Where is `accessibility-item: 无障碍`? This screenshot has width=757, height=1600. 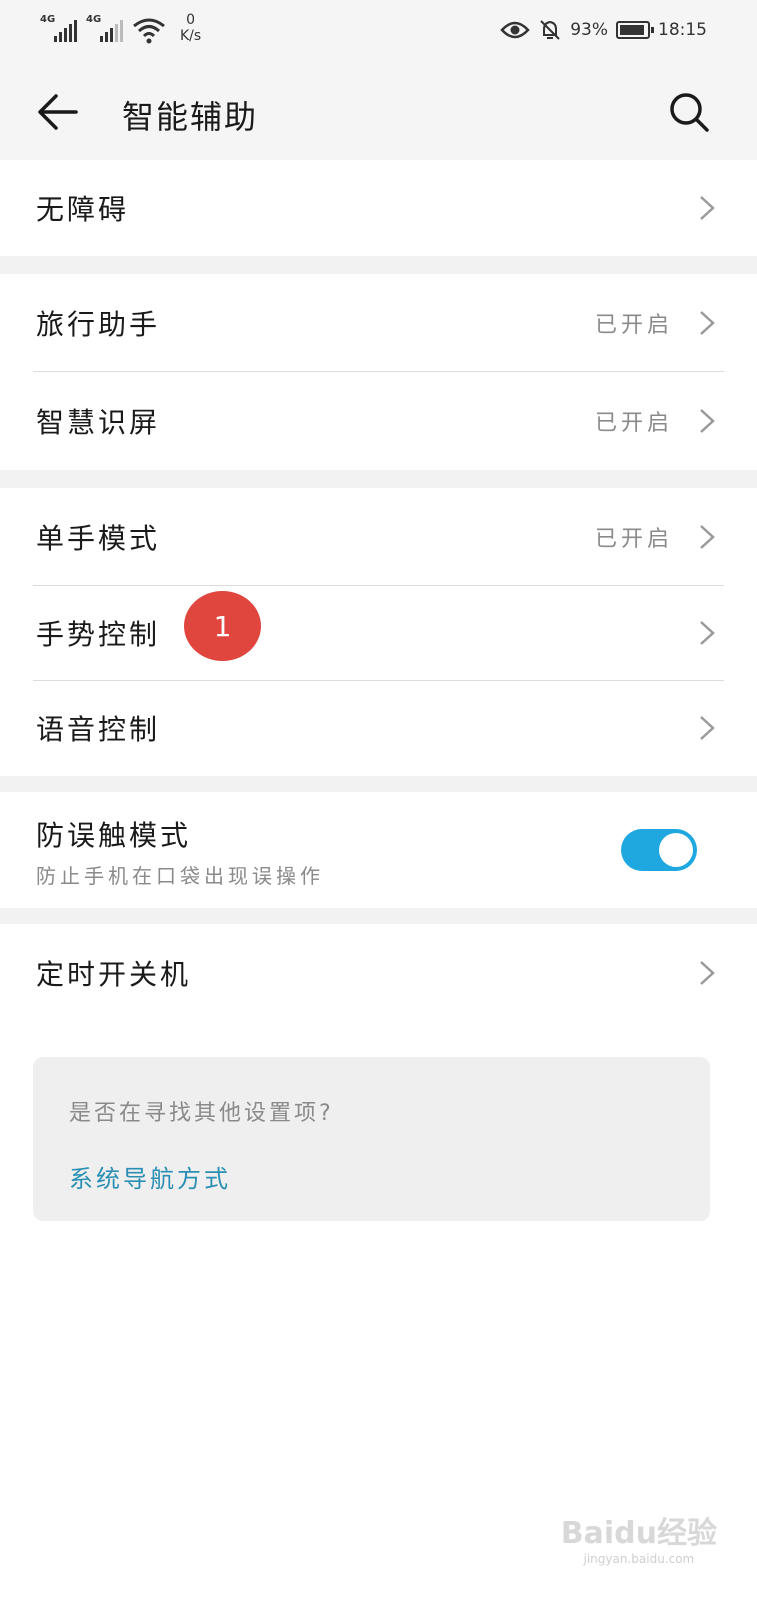
accessibility-item: 无障碍 is located at coordinates (378, 208).